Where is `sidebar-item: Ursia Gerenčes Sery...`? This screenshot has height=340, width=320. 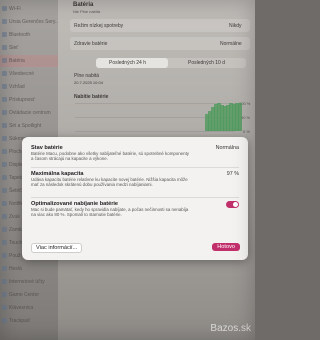 sidebar-item: Ursia Gerenčes Sery... is located at coordinates (34, 22).